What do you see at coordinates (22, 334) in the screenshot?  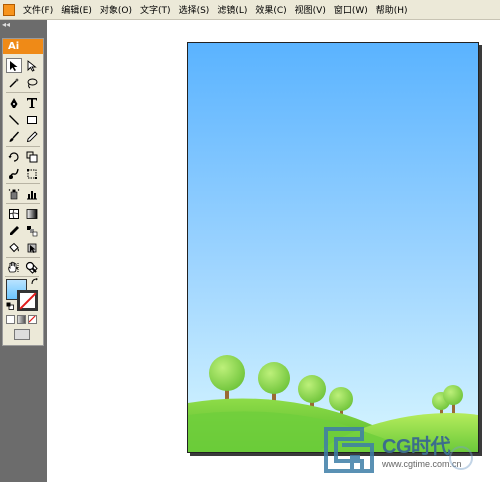 I see `screen-mode-button` at bounding box center [22, 334].